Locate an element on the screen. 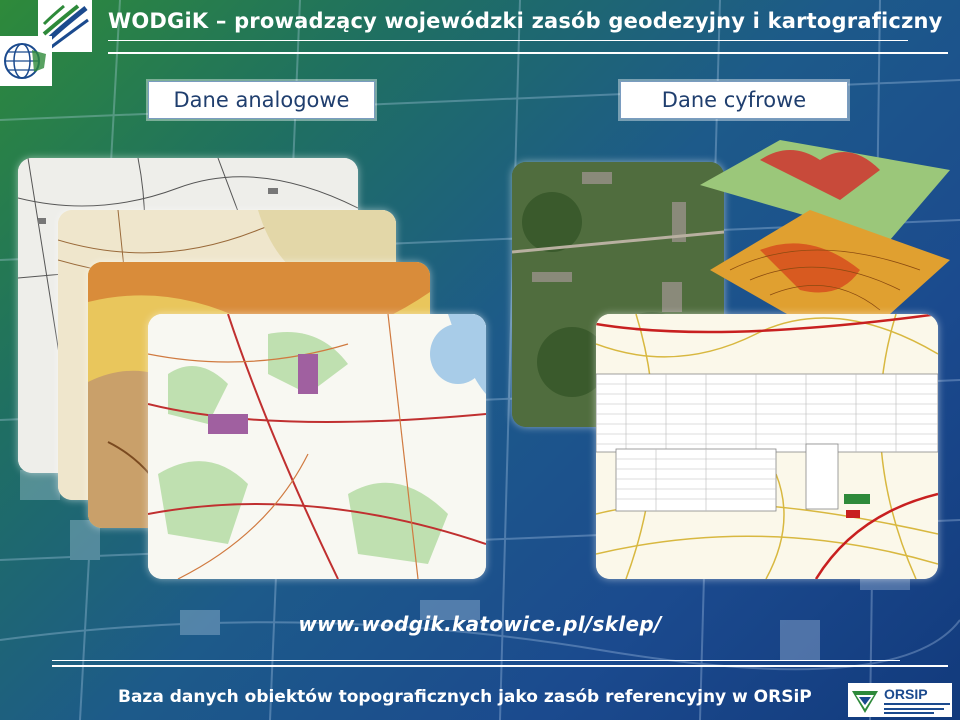 The height and width of the screenshot is (720, 960). digital-data-label: Dane cyfrowe is located at coordinates (734, 100).